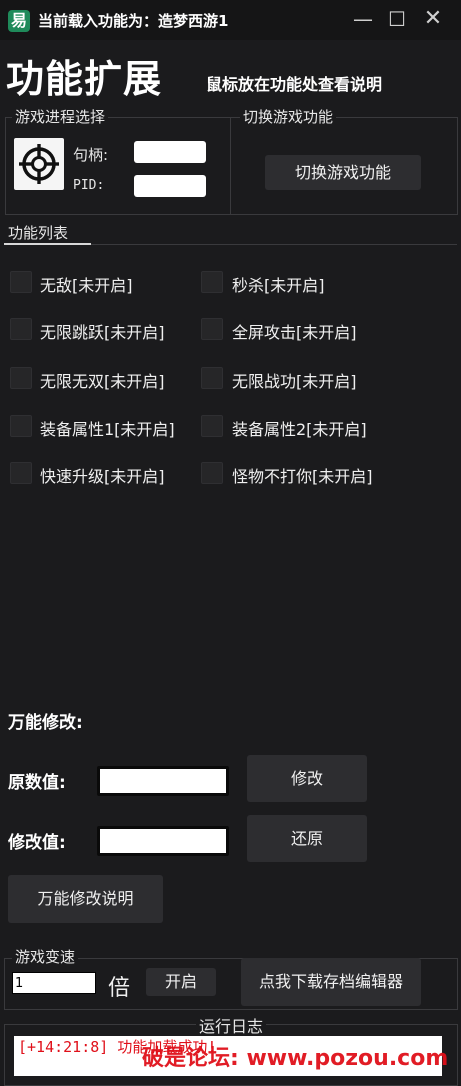 The image size is (461, 1086). What do you see at coordinates (19, 21) in the screenshot?
I see `app-logo-icon: 易` at bounding box center [19, 21].